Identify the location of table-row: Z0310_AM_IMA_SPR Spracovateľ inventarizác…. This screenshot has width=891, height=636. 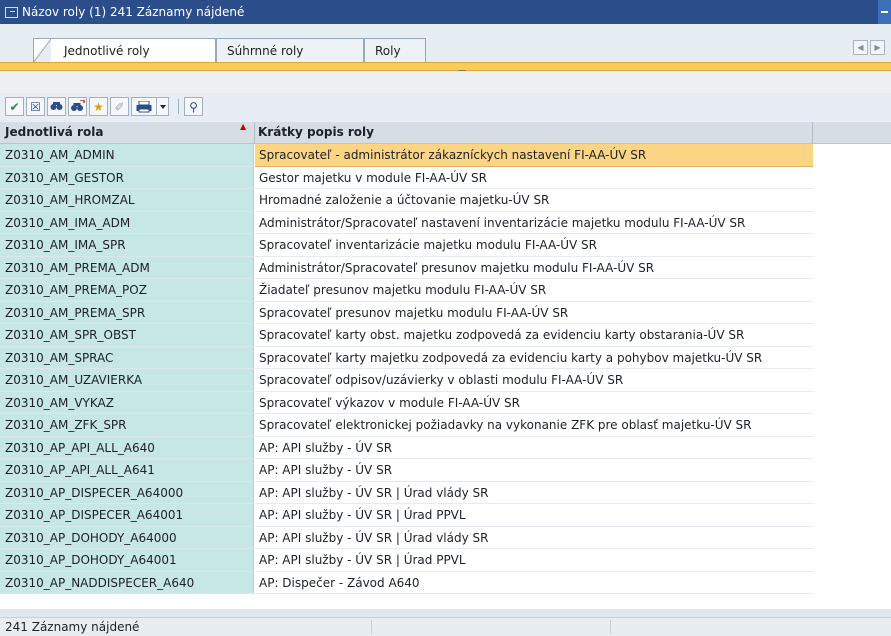
(445, 245).